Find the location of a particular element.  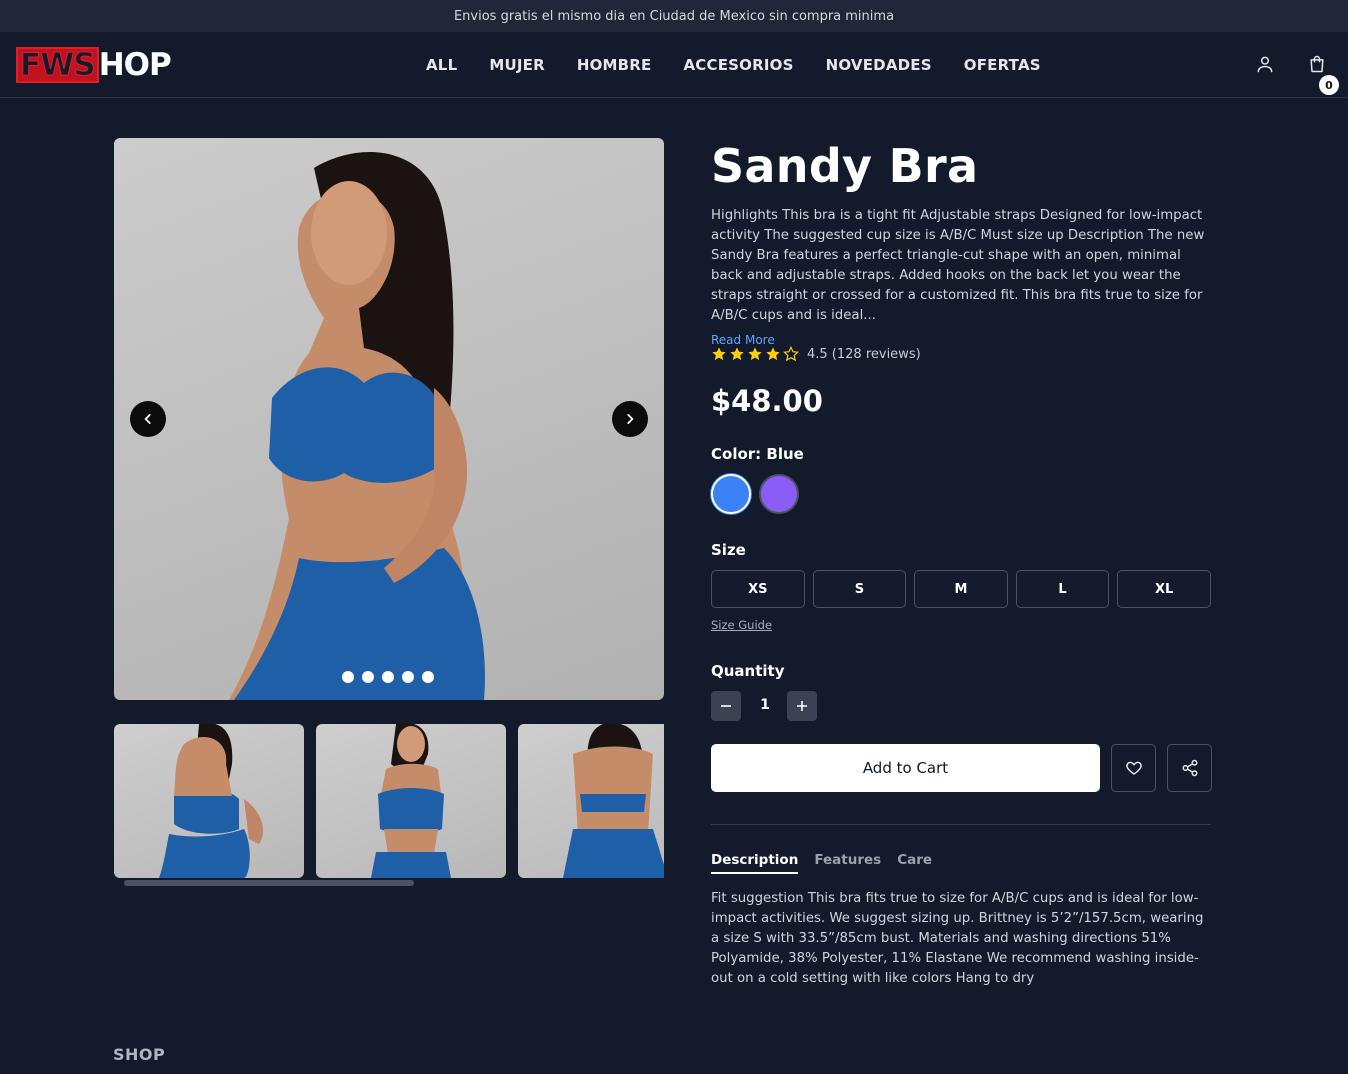

size-guide-link: Size Guide is located at coordinates (741, 625).